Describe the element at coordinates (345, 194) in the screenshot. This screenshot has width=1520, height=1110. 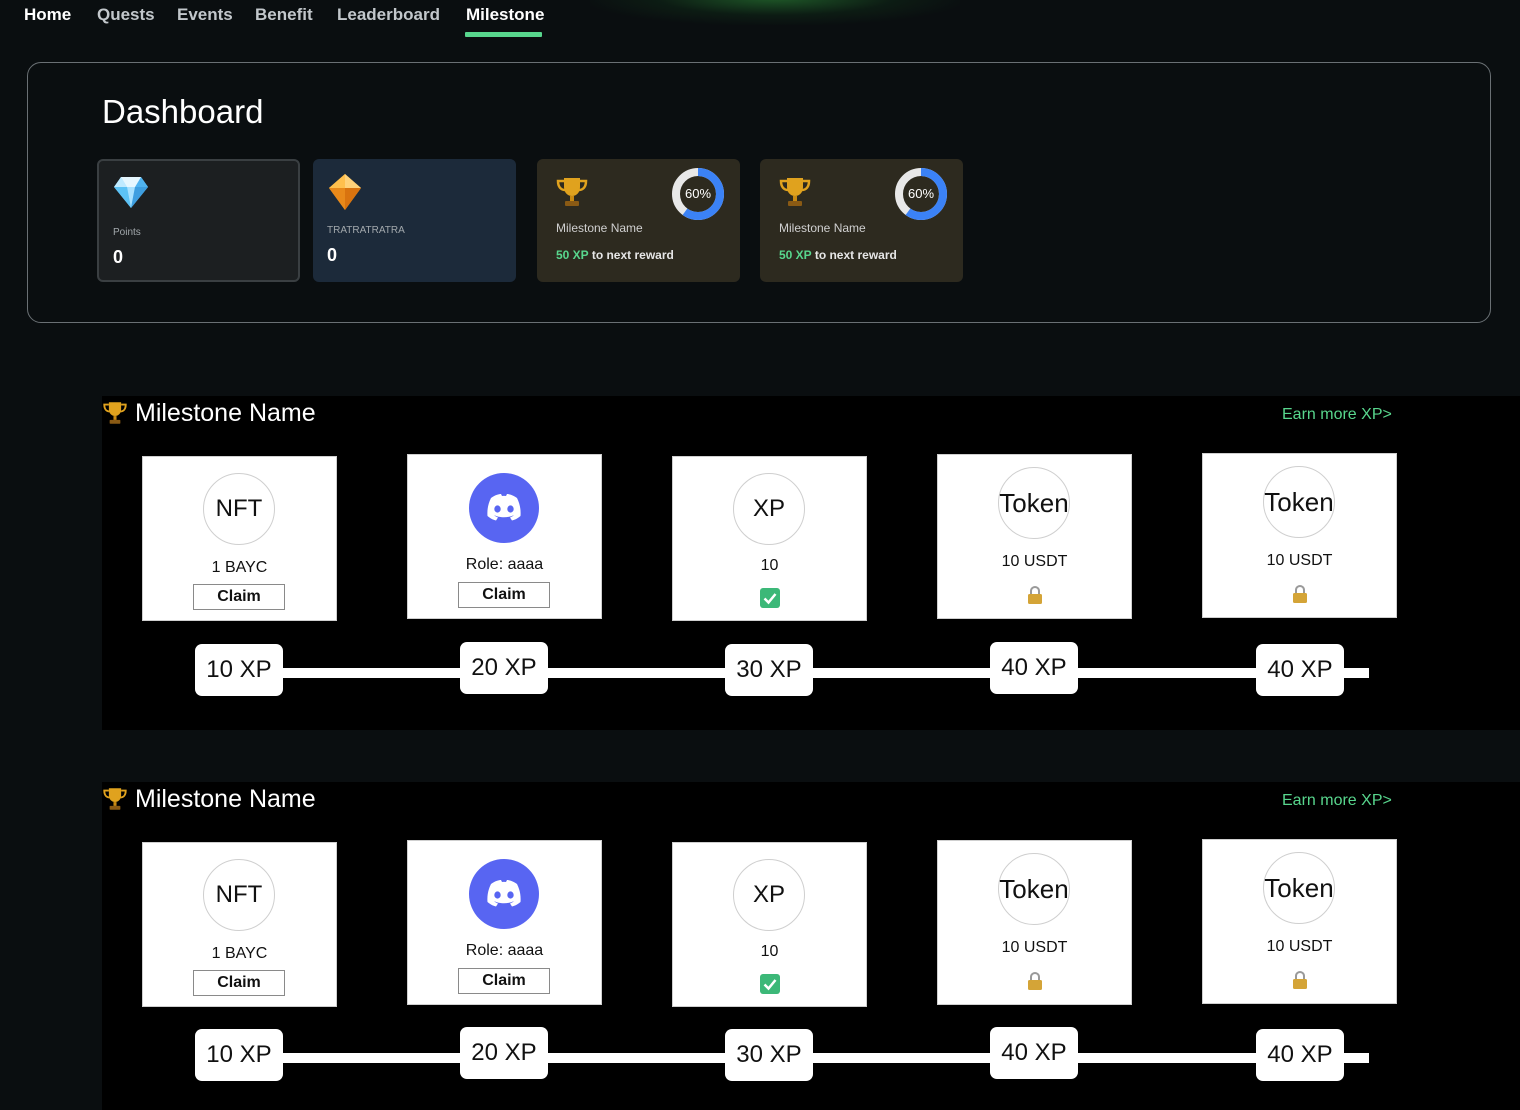
I see `orange-gem-icon` at that location.